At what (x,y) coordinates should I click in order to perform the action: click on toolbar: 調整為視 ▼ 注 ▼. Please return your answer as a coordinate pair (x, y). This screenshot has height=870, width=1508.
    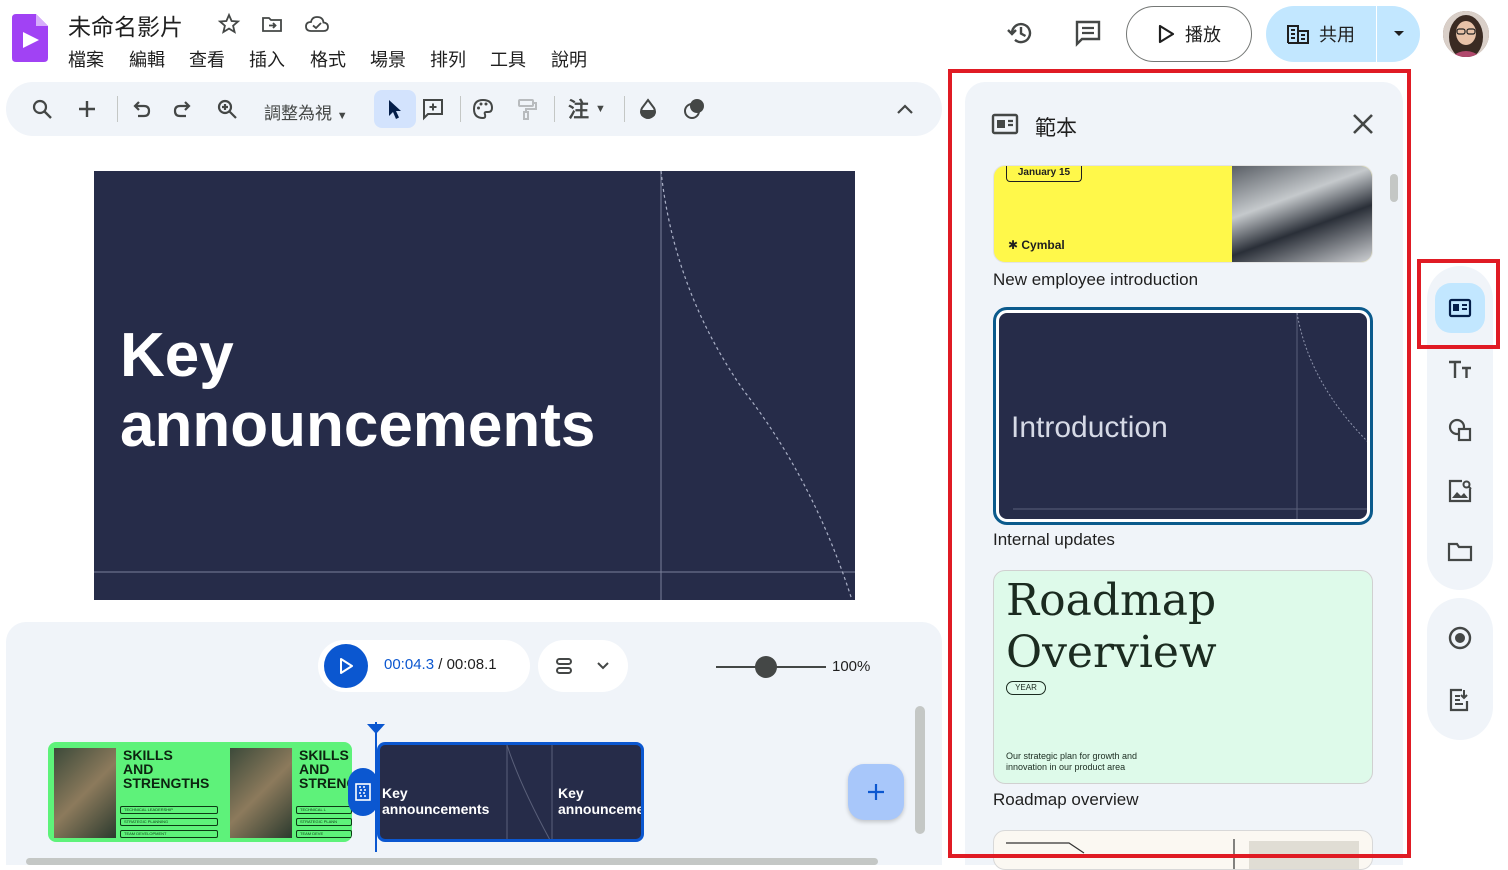
    Looking at the image, I should click on (474, 109).